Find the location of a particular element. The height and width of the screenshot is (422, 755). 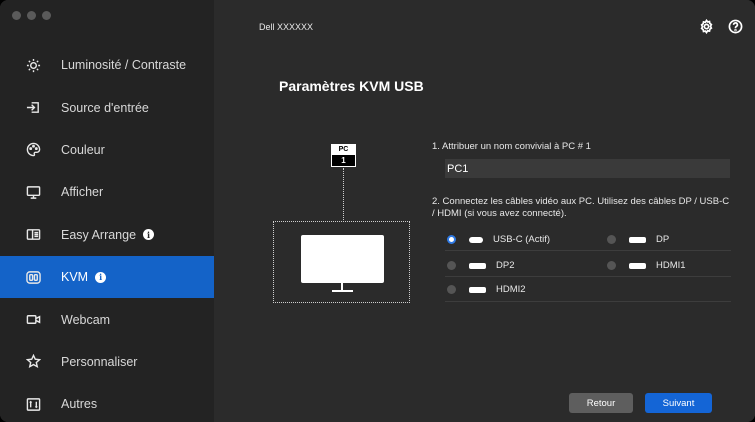

option-label: DP2 is located at coordinates (505, 265).